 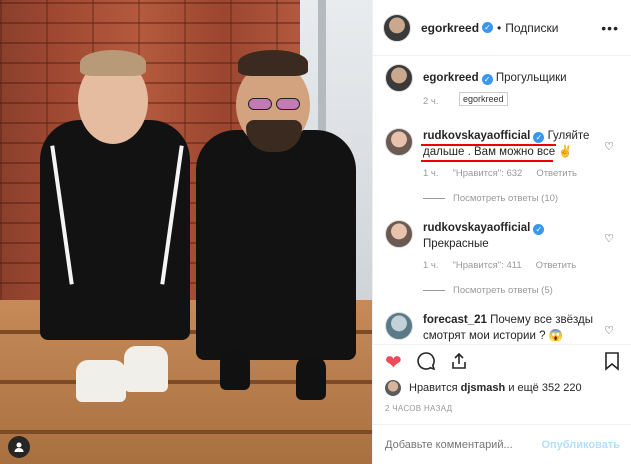 What do you see at coordinates (612, 363) in the screenshot?
I see `bookmark-icon` at bounding box center [612, 363].